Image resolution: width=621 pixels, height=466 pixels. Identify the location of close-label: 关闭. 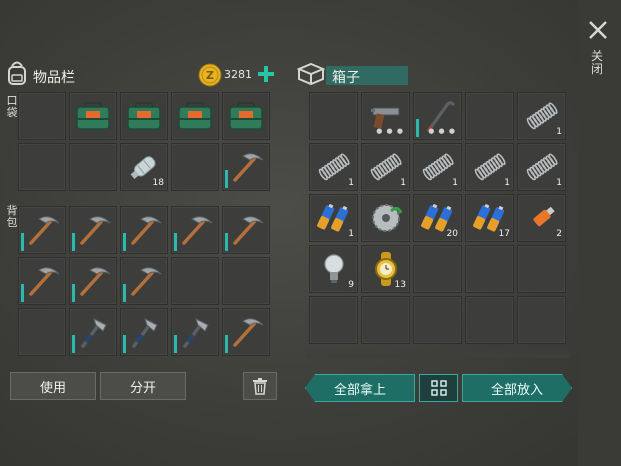
(597, 63).